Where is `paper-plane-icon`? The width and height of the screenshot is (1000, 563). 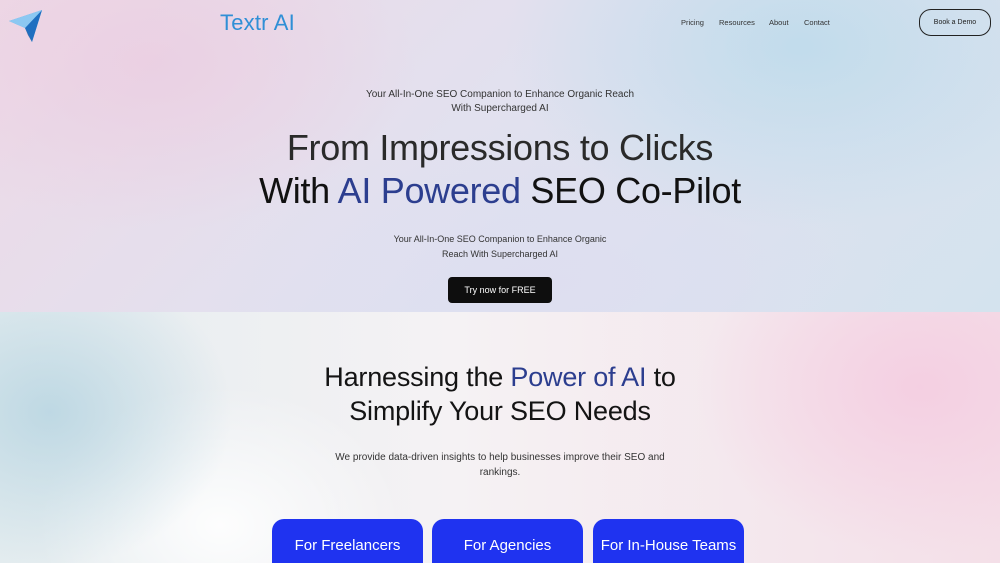
paper-plane-icon is located at coordinates (26, 26).